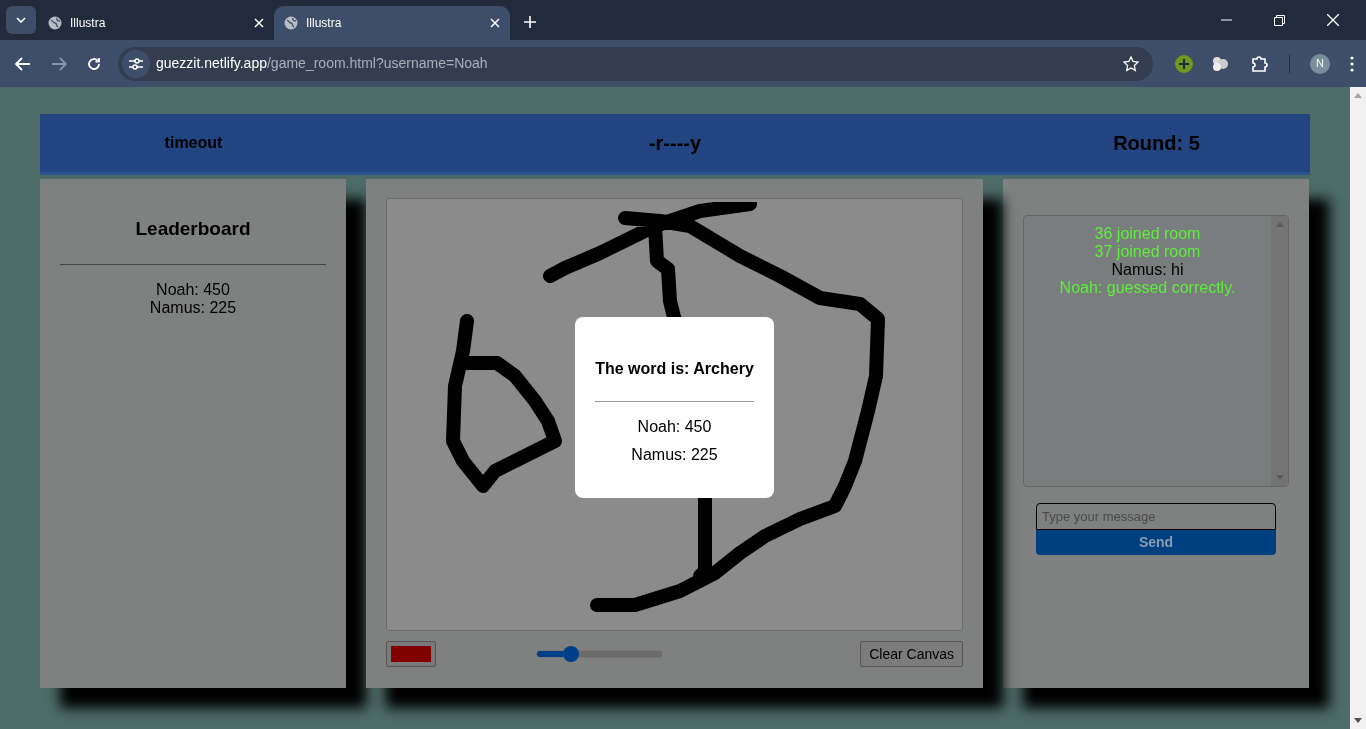  I want to click on leaderboard-entry: Noah: 450, so click(193, 289).